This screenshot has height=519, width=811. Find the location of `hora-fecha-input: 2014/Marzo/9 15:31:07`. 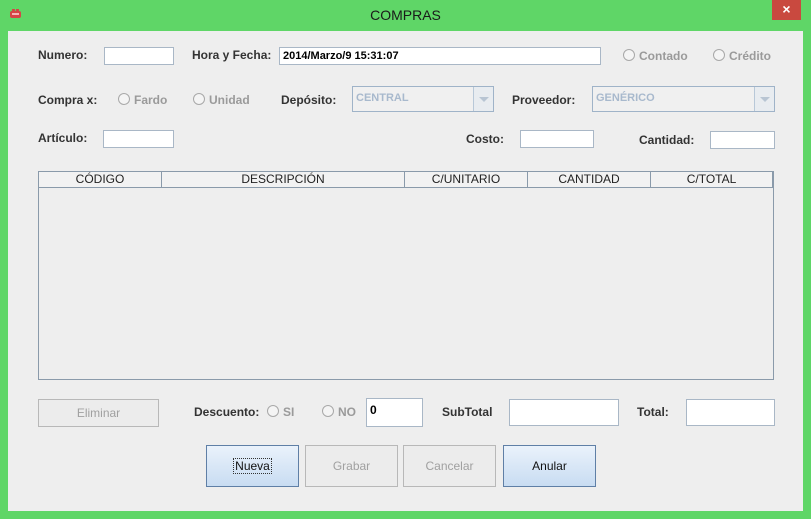

hora-fecha-input: 2014/Marzo/9 15:31:07 is located at coordinates (440, 56).